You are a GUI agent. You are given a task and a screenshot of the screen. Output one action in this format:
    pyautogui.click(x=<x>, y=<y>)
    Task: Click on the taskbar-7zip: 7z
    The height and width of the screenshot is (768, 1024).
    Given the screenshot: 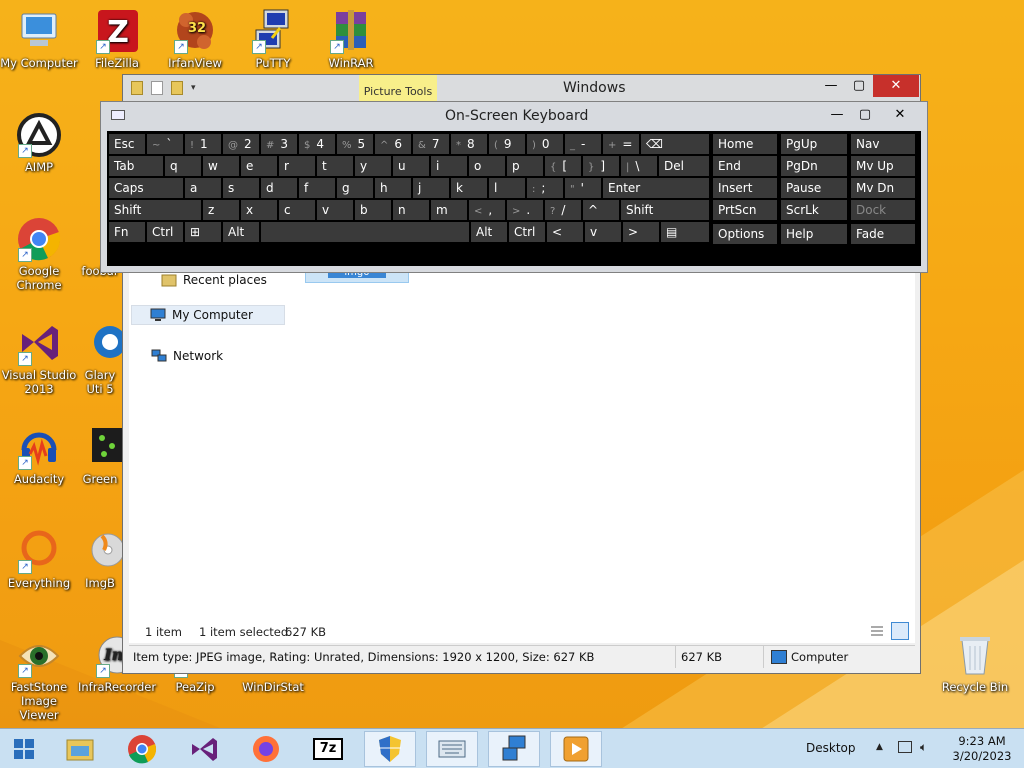 What is the action you would take?
    pyautogui.click(x=328, y=749)
    